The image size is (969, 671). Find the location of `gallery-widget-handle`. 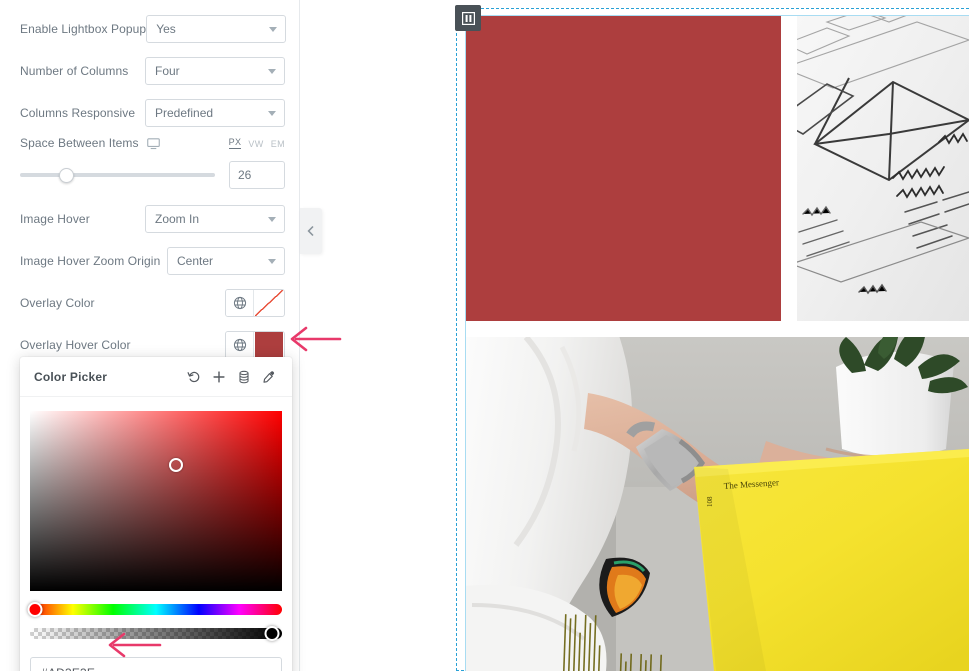

gallery-widget-handle is located at coordinates (468, 18).